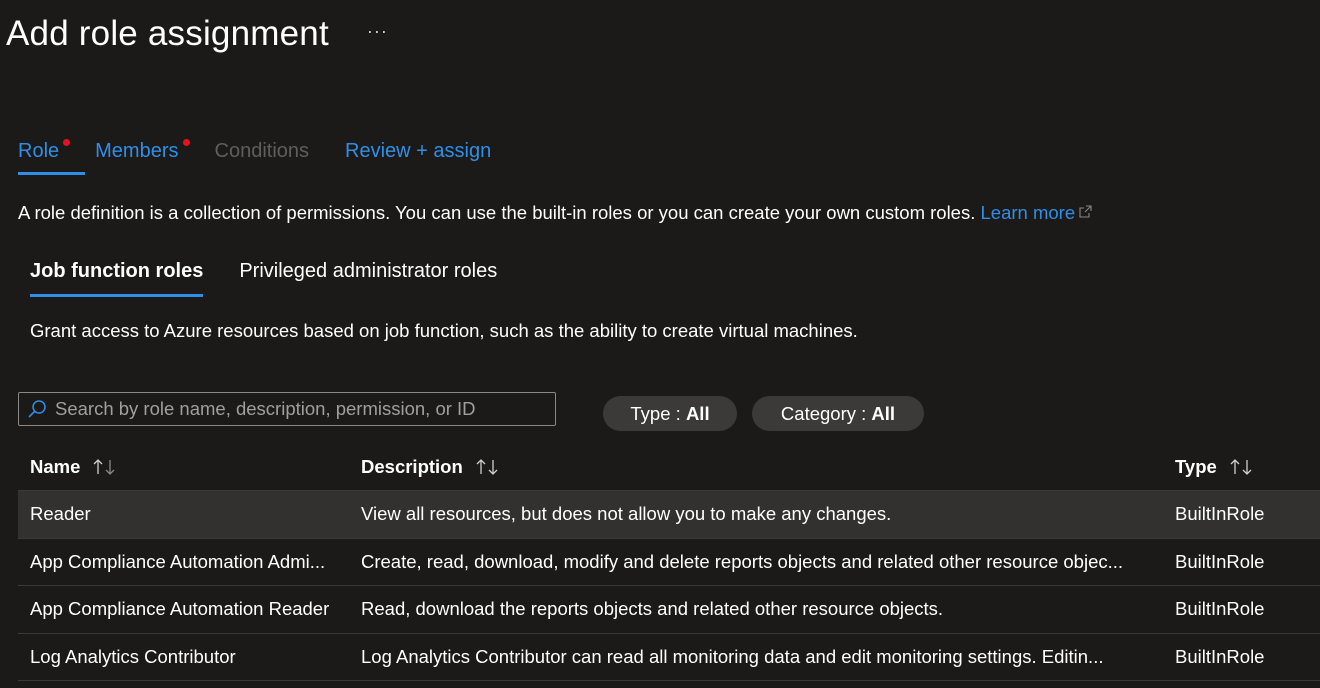  What do you see at coordinates (697, 413) in the screenshot?
I see `type-filter-value: All` at bounding box center [697, 413].